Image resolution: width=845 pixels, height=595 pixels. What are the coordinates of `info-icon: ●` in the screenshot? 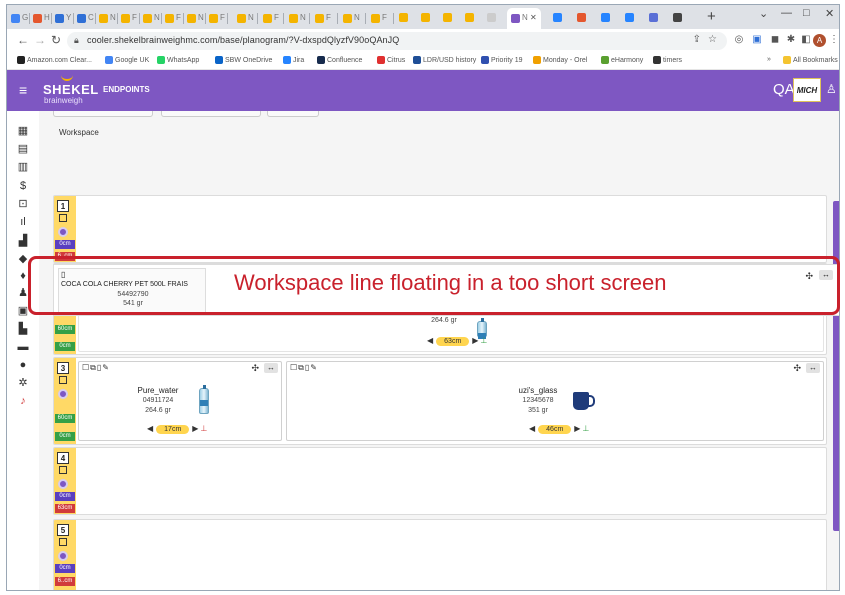 It's located at (23, 365).